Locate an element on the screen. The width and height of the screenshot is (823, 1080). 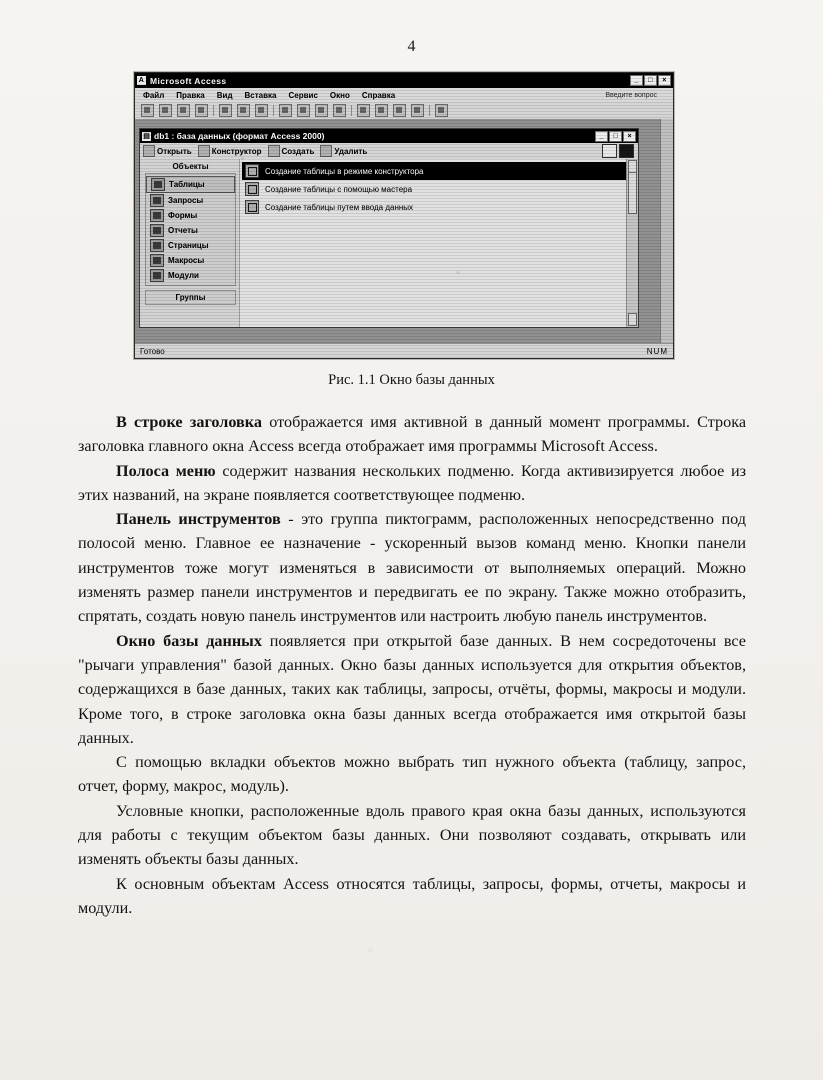
object-item-forms: Формы is located at coordinates (190, 215).